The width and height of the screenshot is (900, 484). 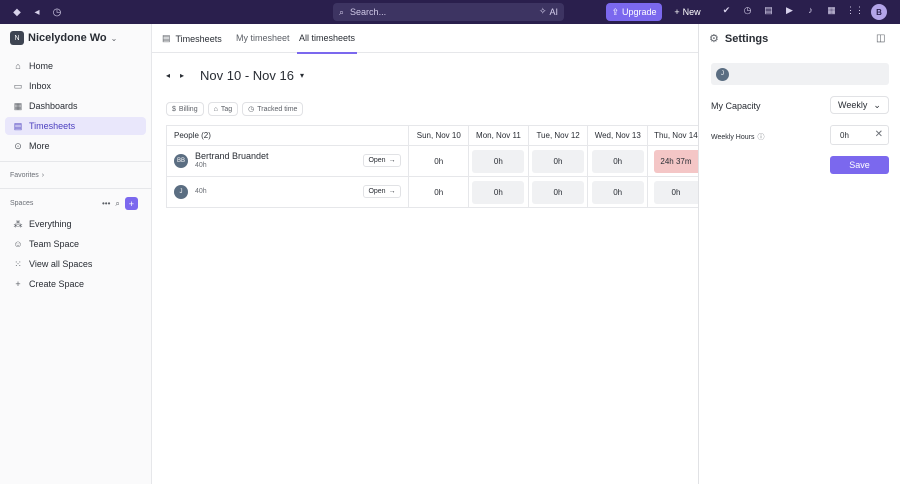 I want to click on people-header: People (2), so click(x=288, y=135).